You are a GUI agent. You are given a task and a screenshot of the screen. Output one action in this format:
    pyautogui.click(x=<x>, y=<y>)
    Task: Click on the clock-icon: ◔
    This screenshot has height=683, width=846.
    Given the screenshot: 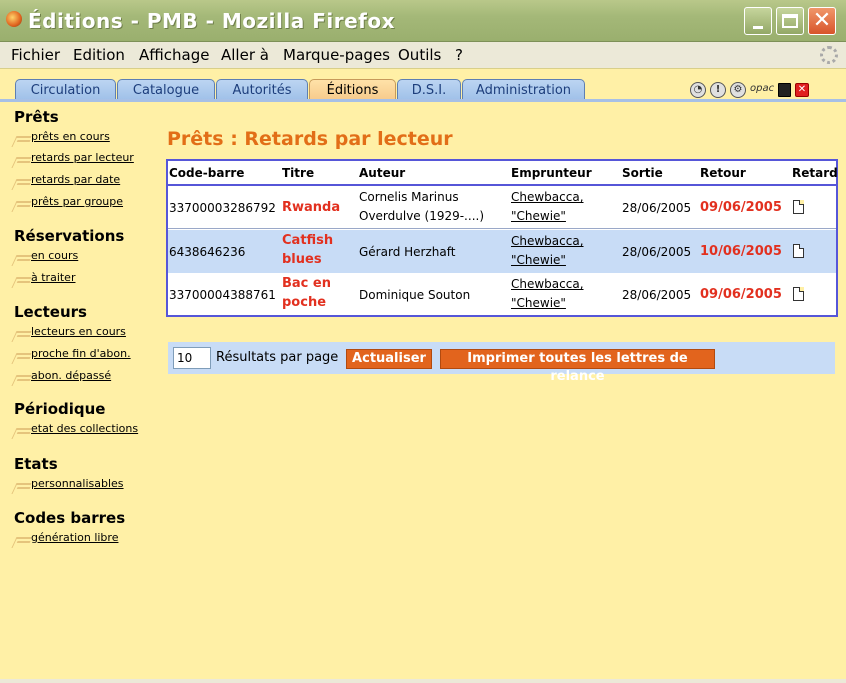 What is the action you would take?
    pyautogui.click(x=698, y=90)
    